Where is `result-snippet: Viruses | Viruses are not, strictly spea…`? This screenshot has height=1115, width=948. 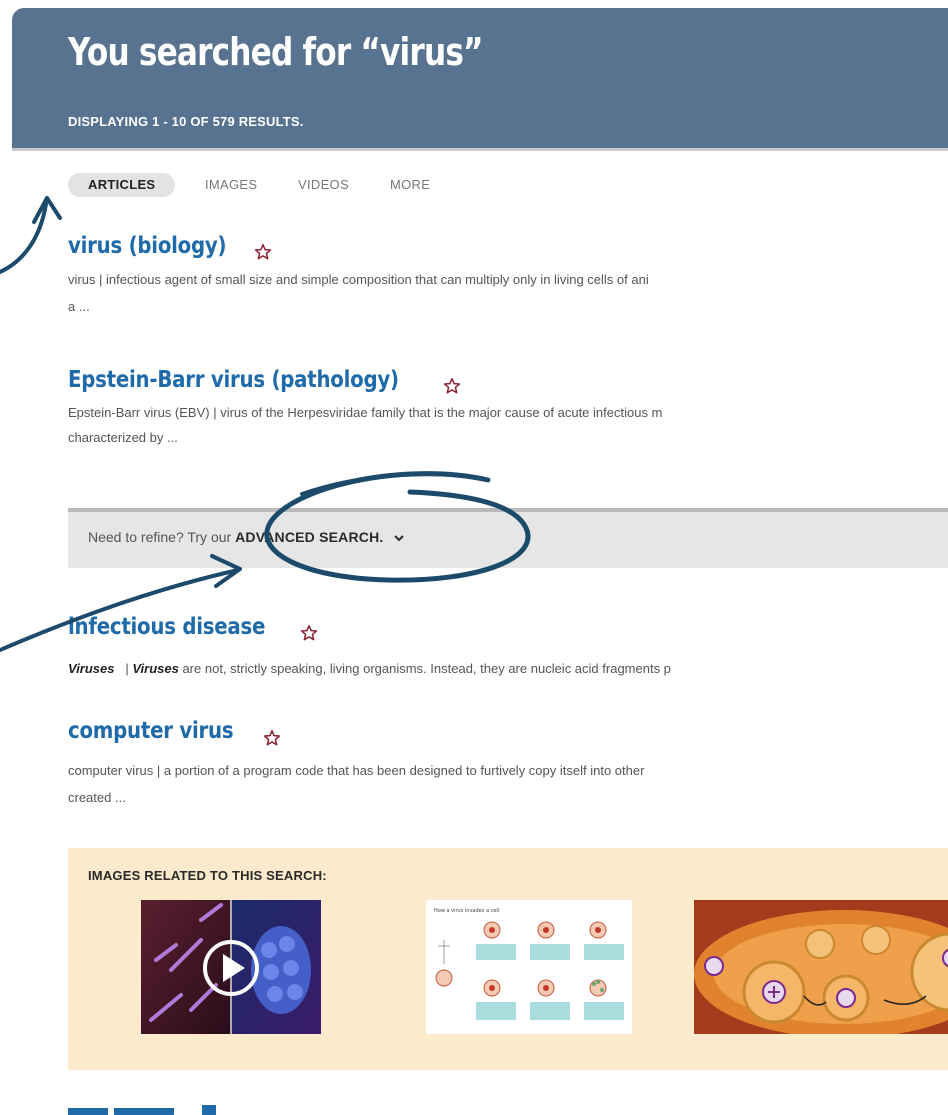 result-snippet: Viruses | Viruses are not, strictly spea… is located at coordinates (369, 668).